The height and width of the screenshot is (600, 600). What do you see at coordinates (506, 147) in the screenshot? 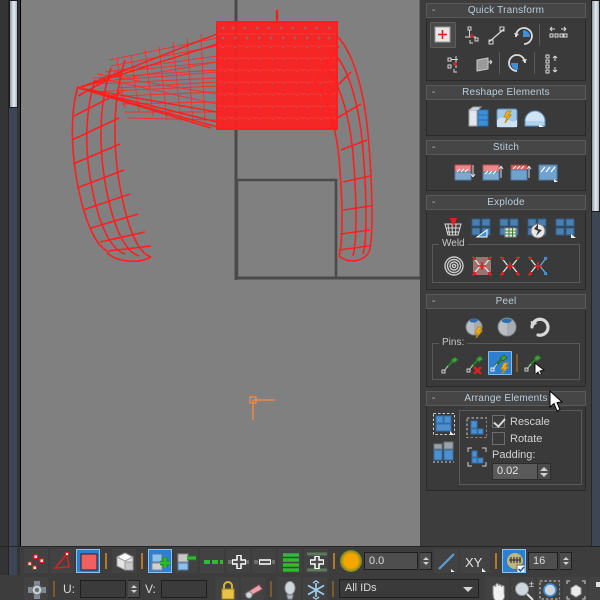
I see `rollout-header-stitch: - Stitch` at bounding box center [506, 147].